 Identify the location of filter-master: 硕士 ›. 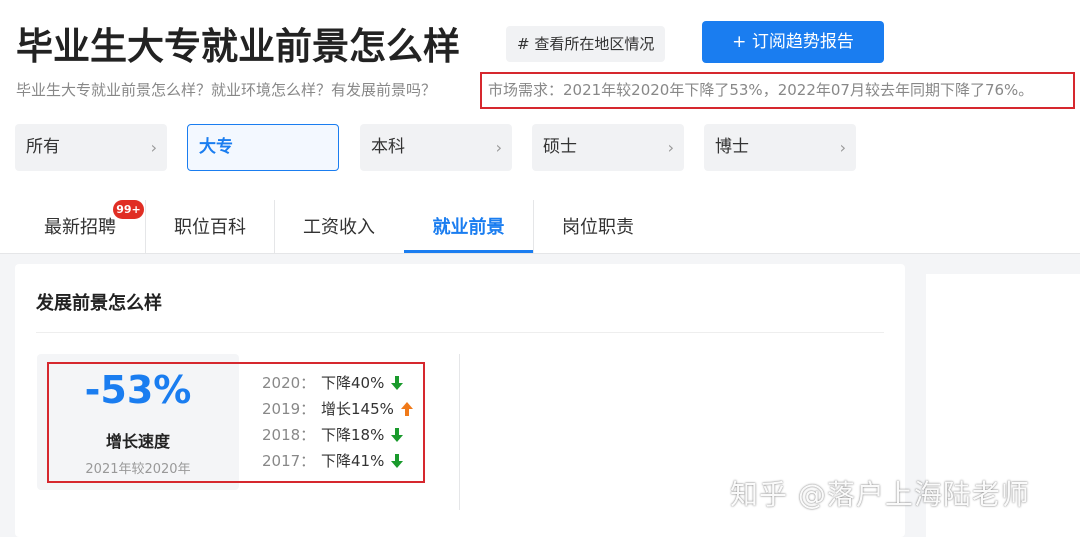
(608, 147).